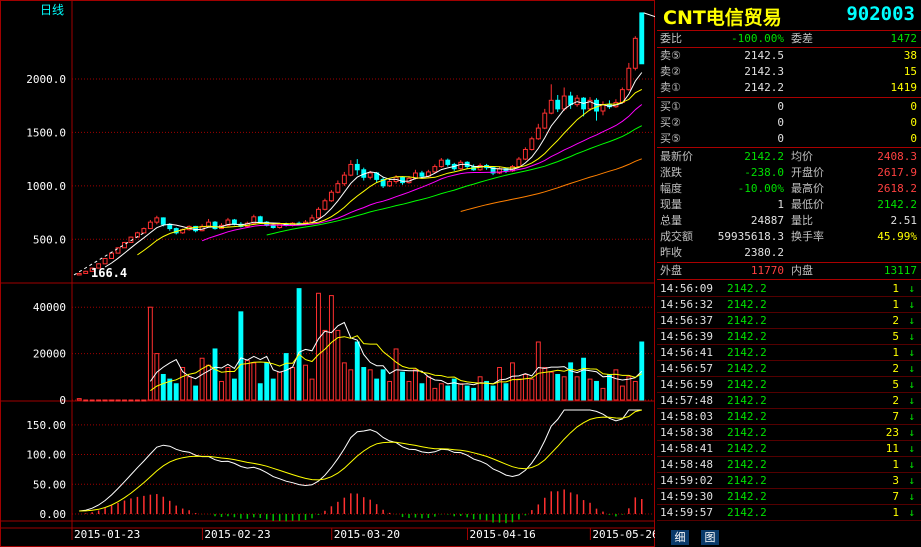 The image size is (921, 547). What do you see at coordinates (46, 132) in the screenshot?
I see `price-tick-label: 1500.0` at bounding box center [46, 132].